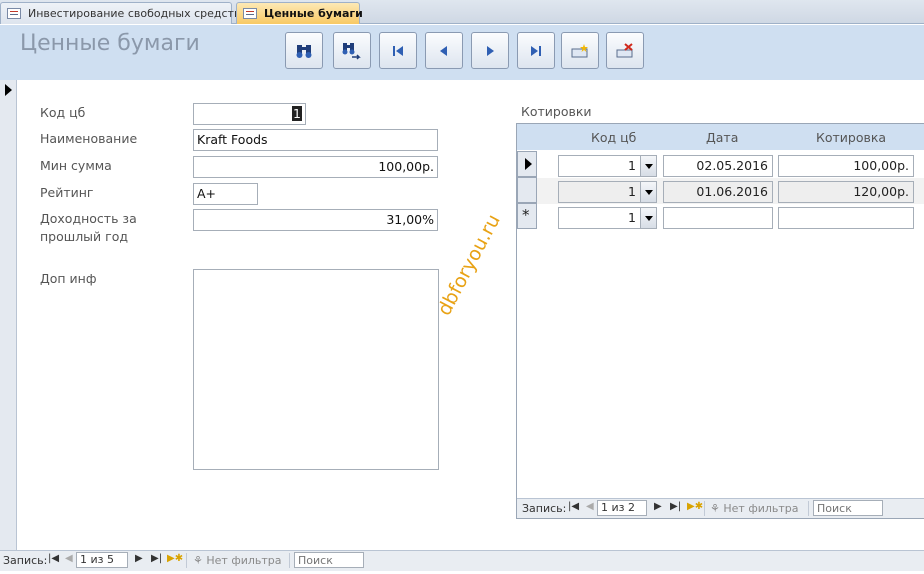 The height and width of the screenshot is (574, 924). What do you see at coordinates (67, 192) in the screenshot?
I see `rating-label: Рейтинг` at bounding box center [67, 192].